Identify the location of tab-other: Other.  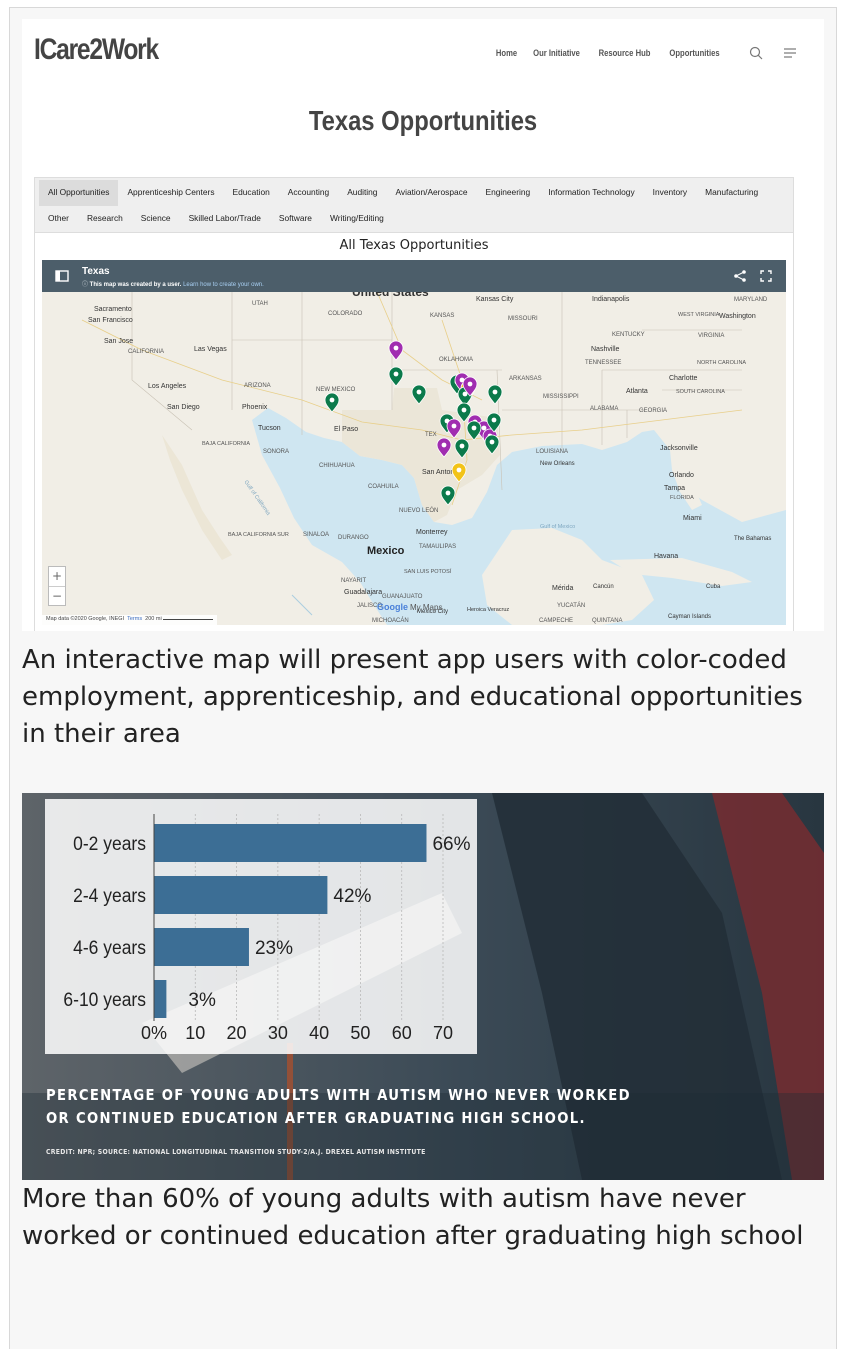
(58, 219).